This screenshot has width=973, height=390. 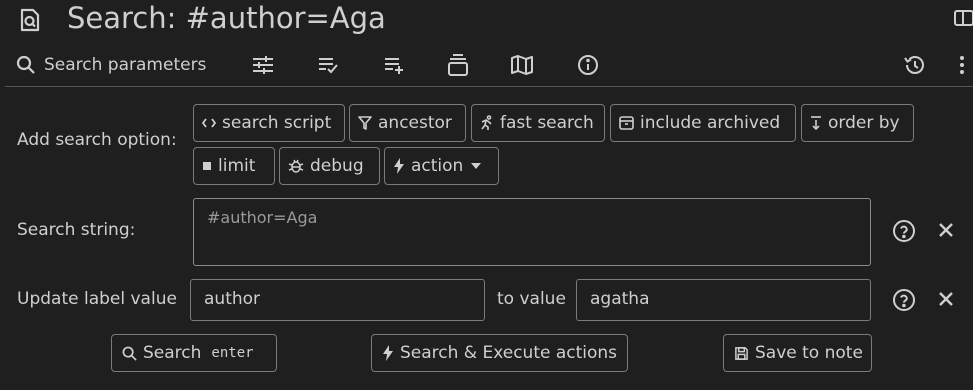 What do you see at coordinates (476, 166) in the screenshot?
I see `caret-down-icon` at bounding box center [476, 166].